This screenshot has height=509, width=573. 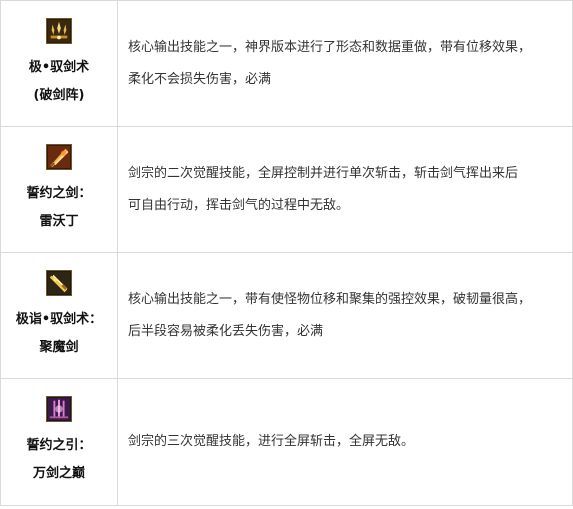 What do you see at coordinates (323, 173) in the screenshot?
I see `skill-description-line: 剑宗的二次觉醒技能，全屏控制并进行单次斩击，斩击剑气挥出来后` at bounding box center [323, 173].